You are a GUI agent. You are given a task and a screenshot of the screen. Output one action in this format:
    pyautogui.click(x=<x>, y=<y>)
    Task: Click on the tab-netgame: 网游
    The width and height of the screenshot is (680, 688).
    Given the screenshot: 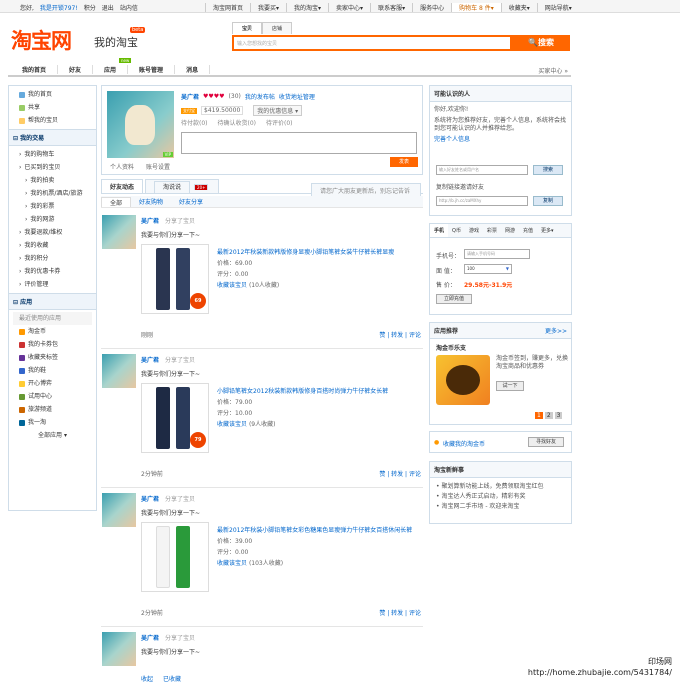 What is the action you would take?
    pyautogui.click(x=510, y=230)
    